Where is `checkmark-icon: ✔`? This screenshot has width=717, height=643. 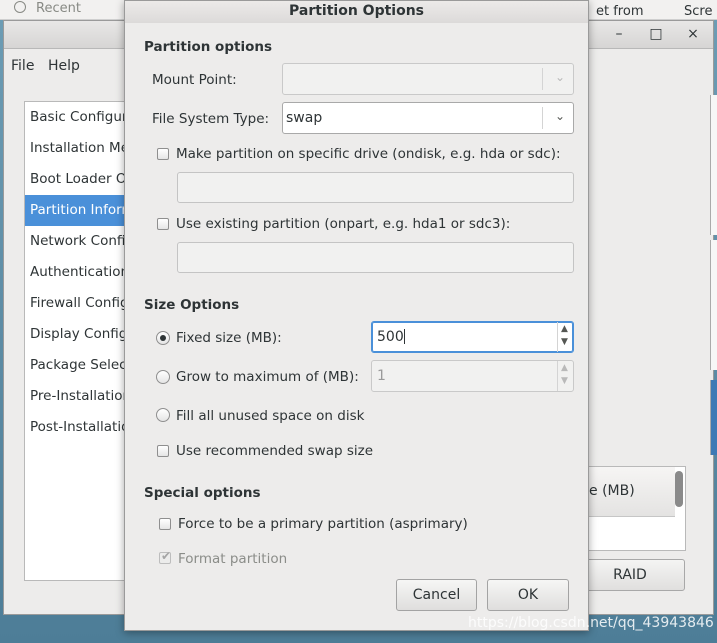 checkmark-icon: ✔ is located at coordinates (166, 556).